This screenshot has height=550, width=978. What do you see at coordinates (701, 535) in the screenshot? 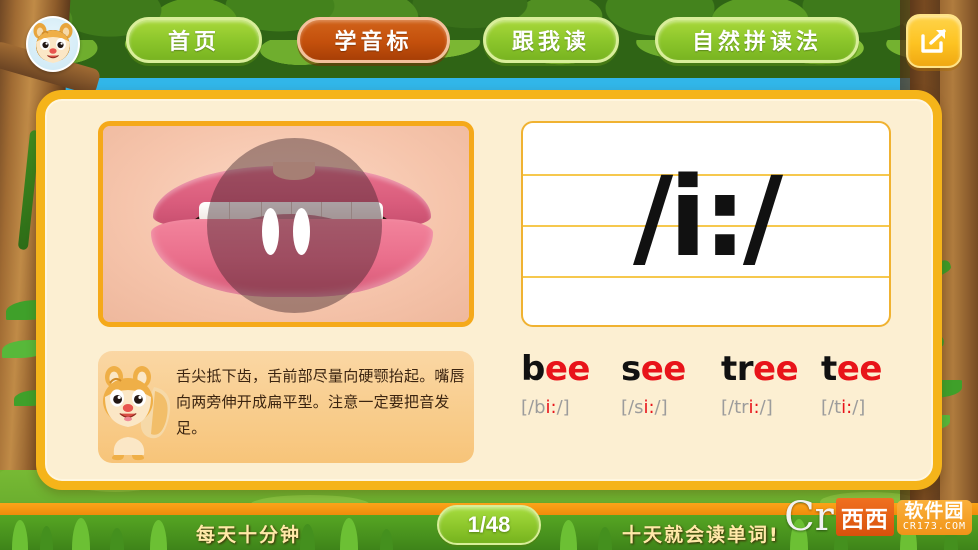
I see `bottom-right-slogan: 十天就会读单词!` at bounding box center [701, 535].